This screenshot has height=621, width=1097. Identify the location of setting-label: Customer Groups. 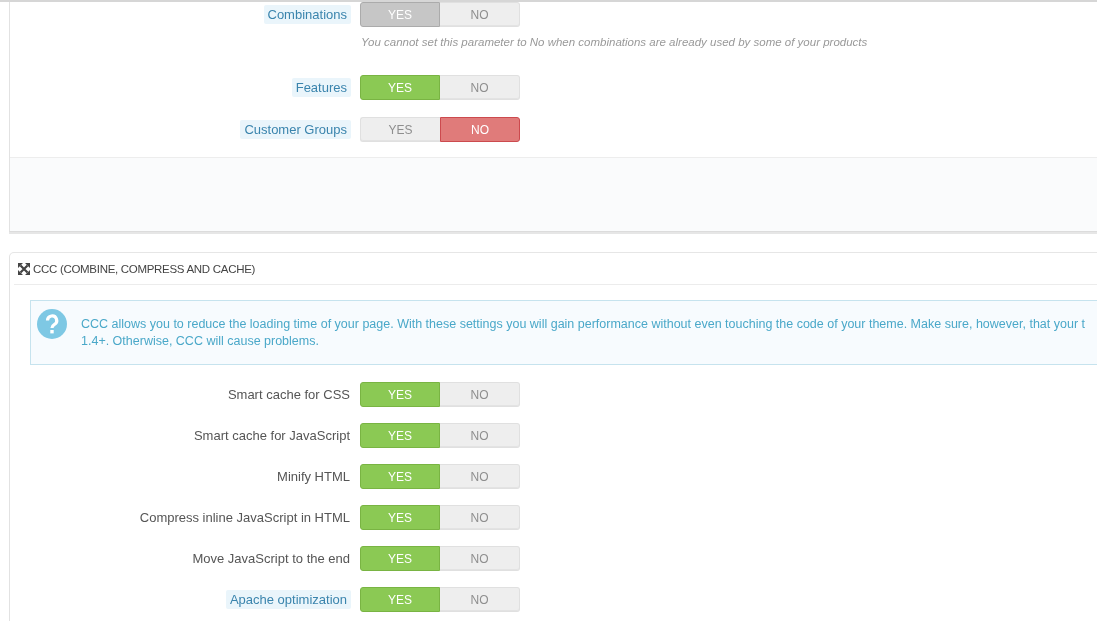
(295, 129).